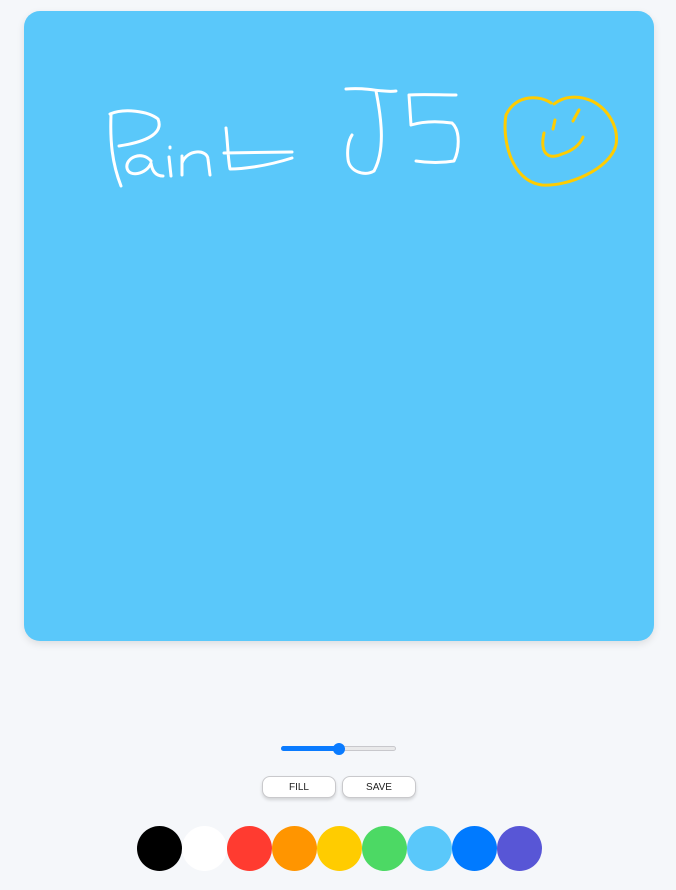 The width and height of the screenshot is (676, 890). I want to click on brush-size-slider, so click(338, 749).